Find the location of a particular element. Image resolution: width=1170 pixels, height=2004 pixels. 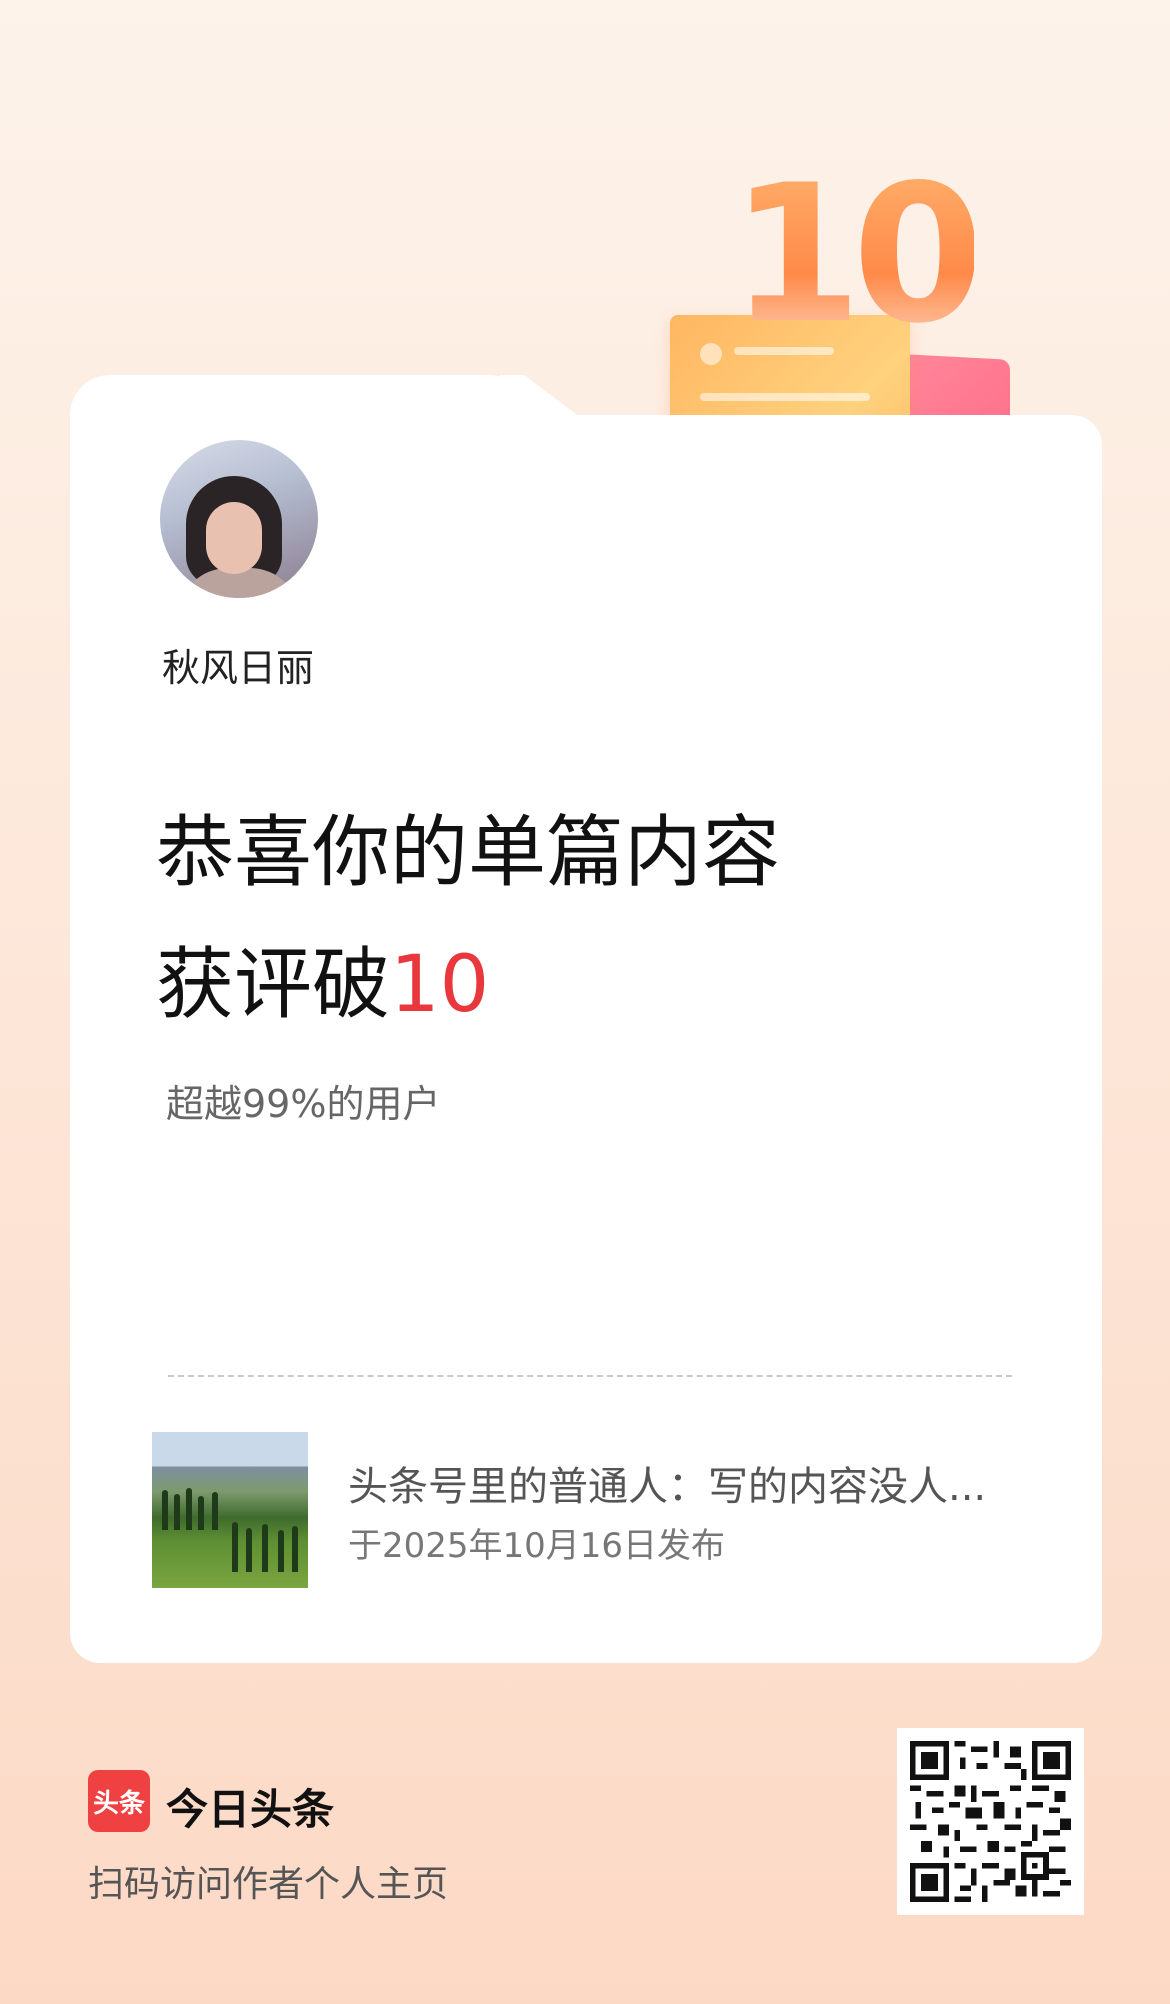

article-date: 于2025年10月16日发布 is located at coordinates (537, 1546).